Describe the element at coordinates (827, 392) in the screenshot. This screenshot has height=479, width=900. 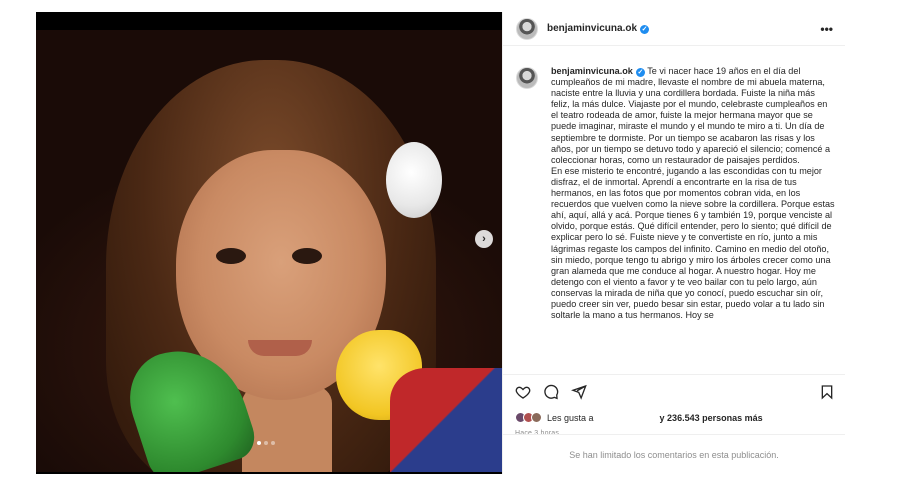
I see `bookmark-icon` at that location.